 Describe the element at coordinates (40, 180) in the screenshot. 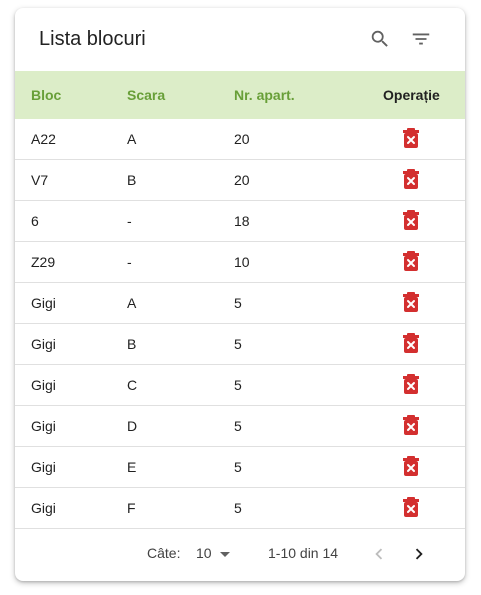

I see `cell-bloc: V7` at that location.